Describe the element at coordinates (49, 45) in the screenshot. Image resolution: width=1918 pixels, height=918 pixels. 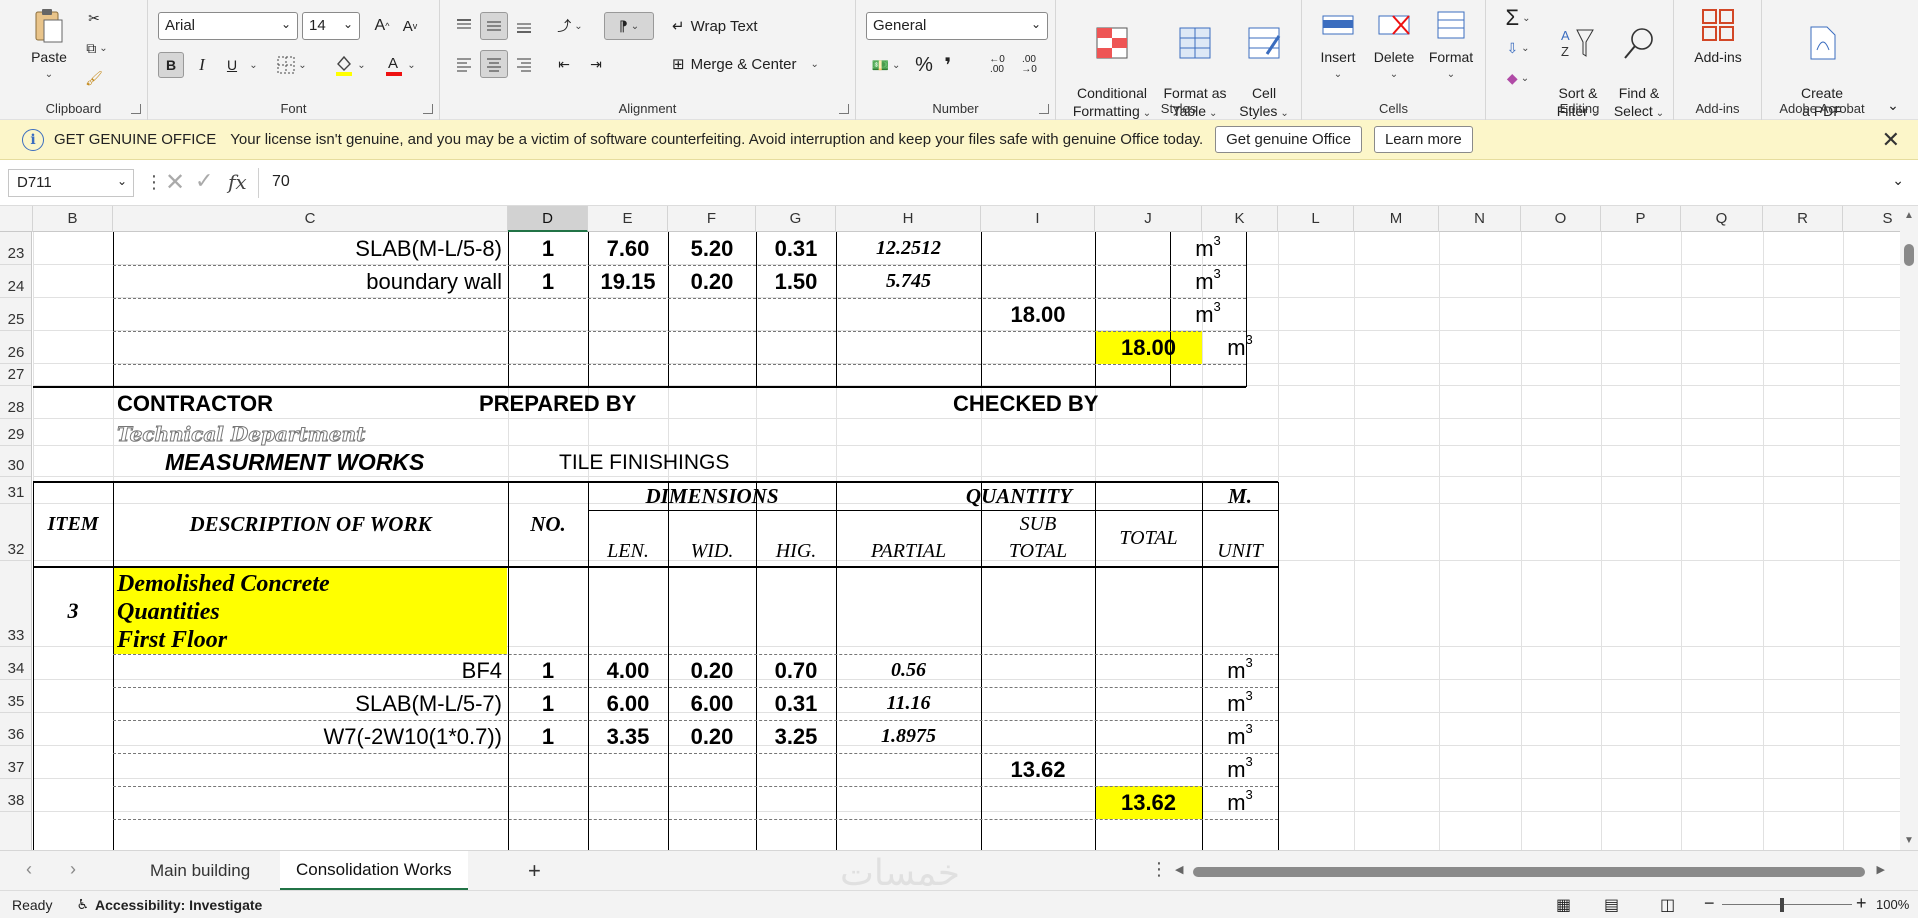
I see `paste-button: Paste ⌄` at that location.